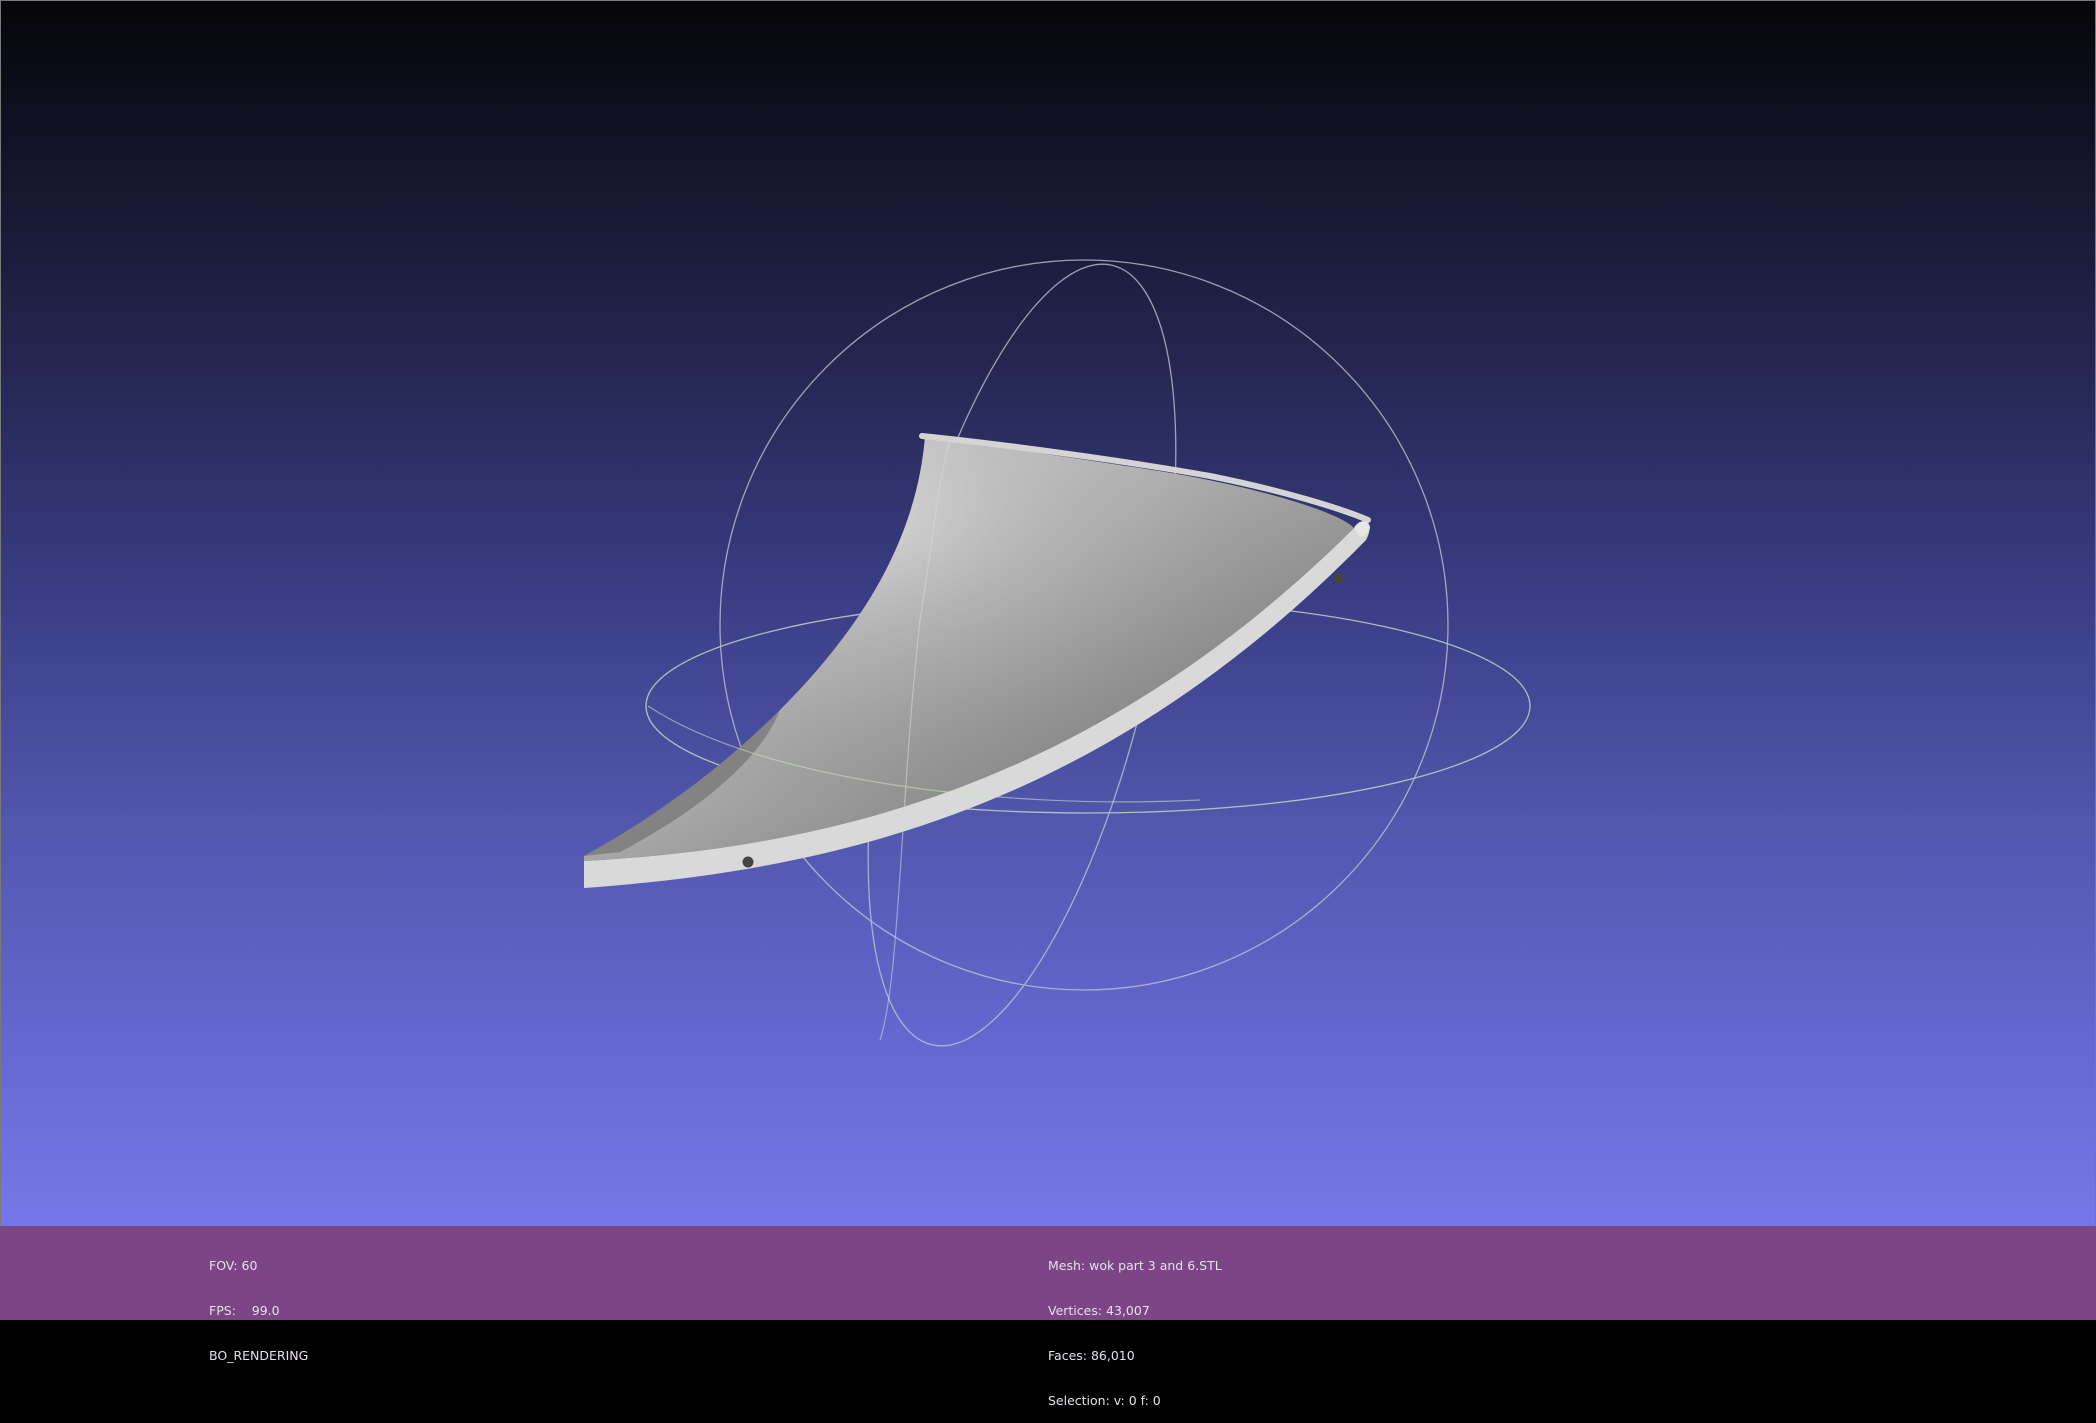 Image resolution: width=2096 pixels, height=1423 pixels. I want to click on mesh-hole-right, so click(1339, 579).